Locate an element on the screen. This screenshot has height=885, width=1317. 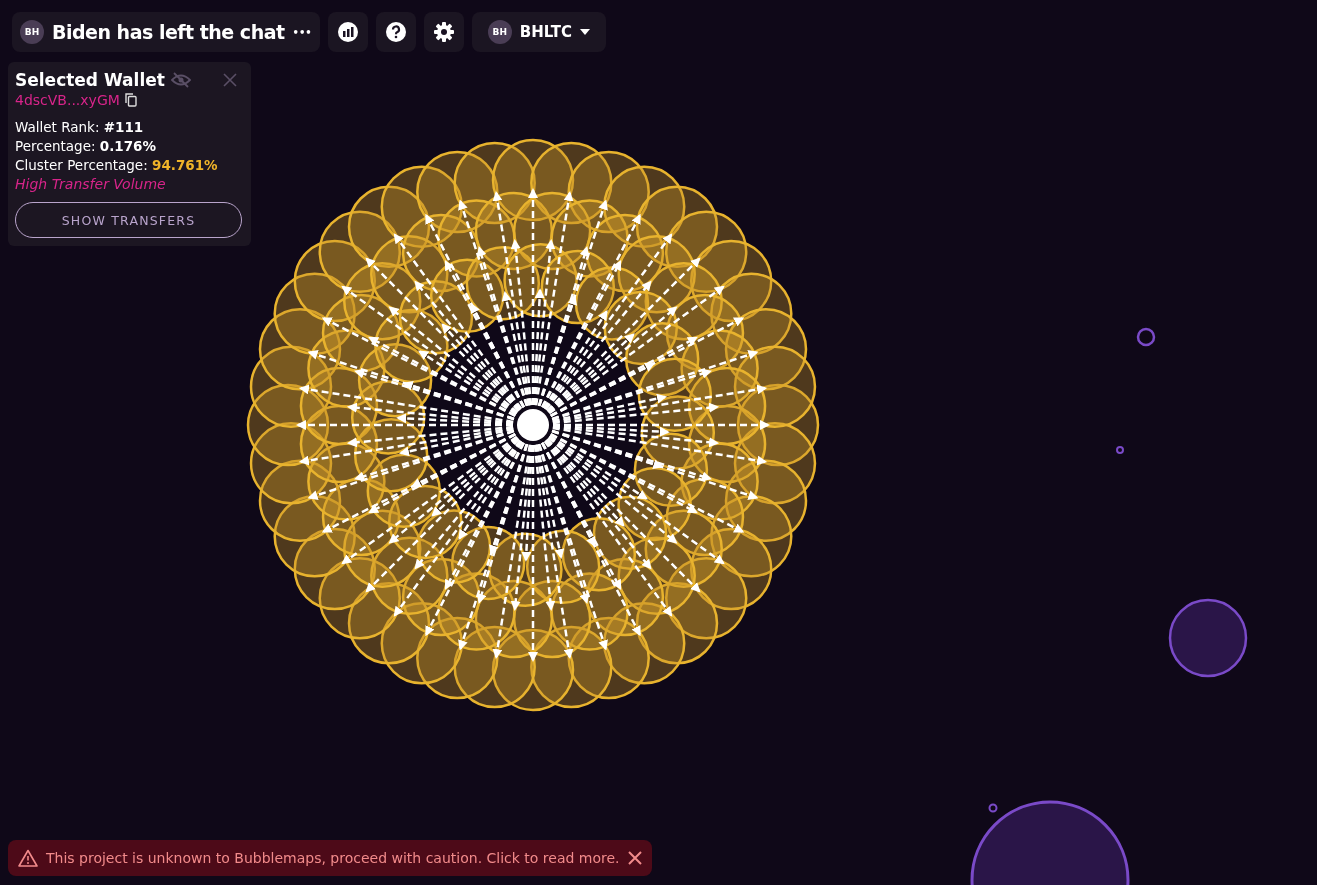
settings-button is located at coordinates (443, 32).